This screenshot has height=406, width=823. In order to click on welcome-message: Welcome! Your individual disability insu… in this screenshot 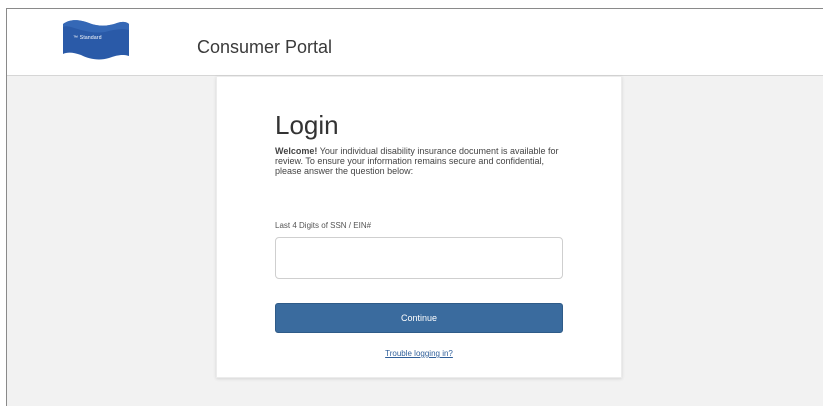, I will do `click(420, 161)`.